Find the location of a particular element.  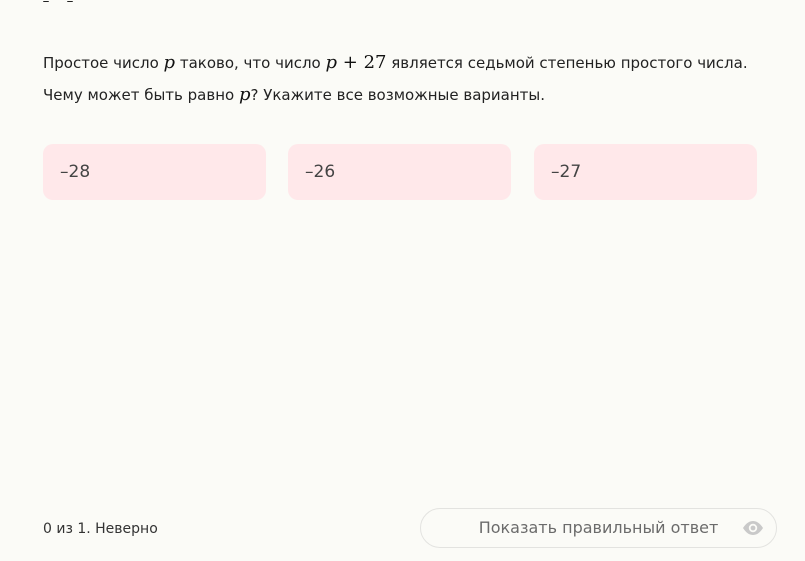

math-expression: p + 27 is located at coordinates (356, 62).